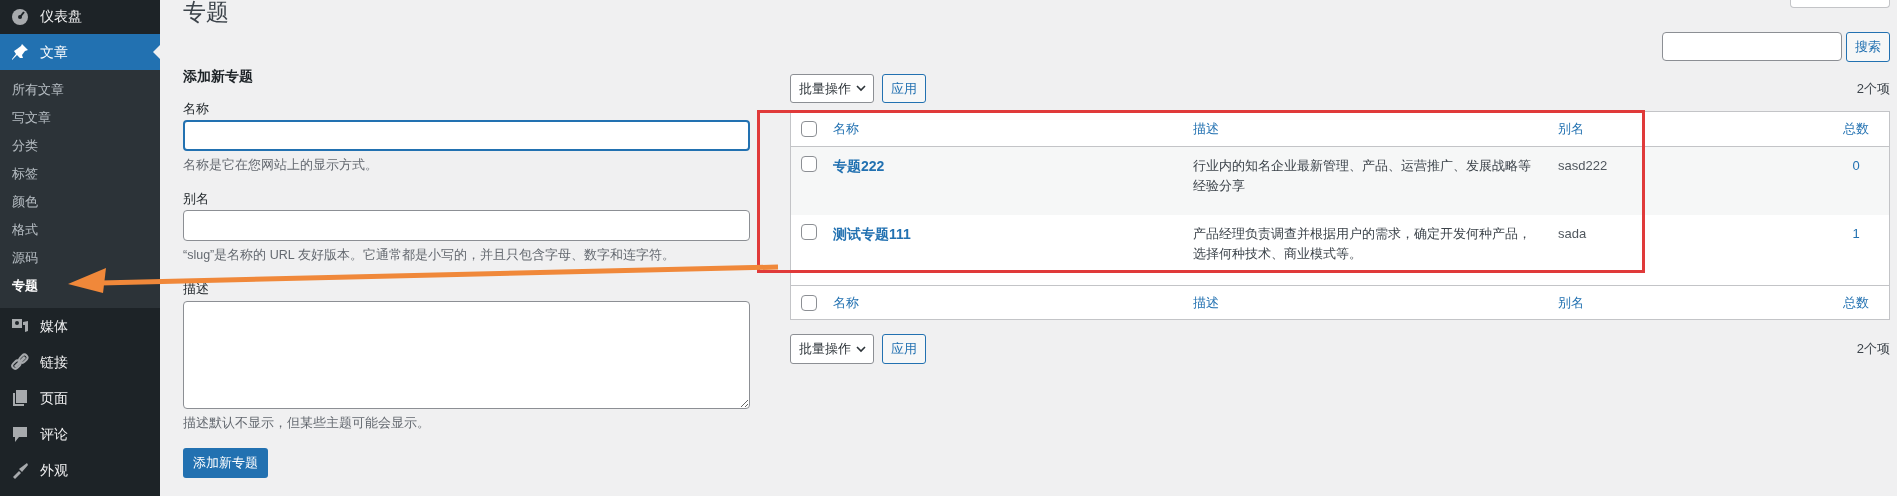  I want to click on term-name-link: 专题222, so click(859, 166).